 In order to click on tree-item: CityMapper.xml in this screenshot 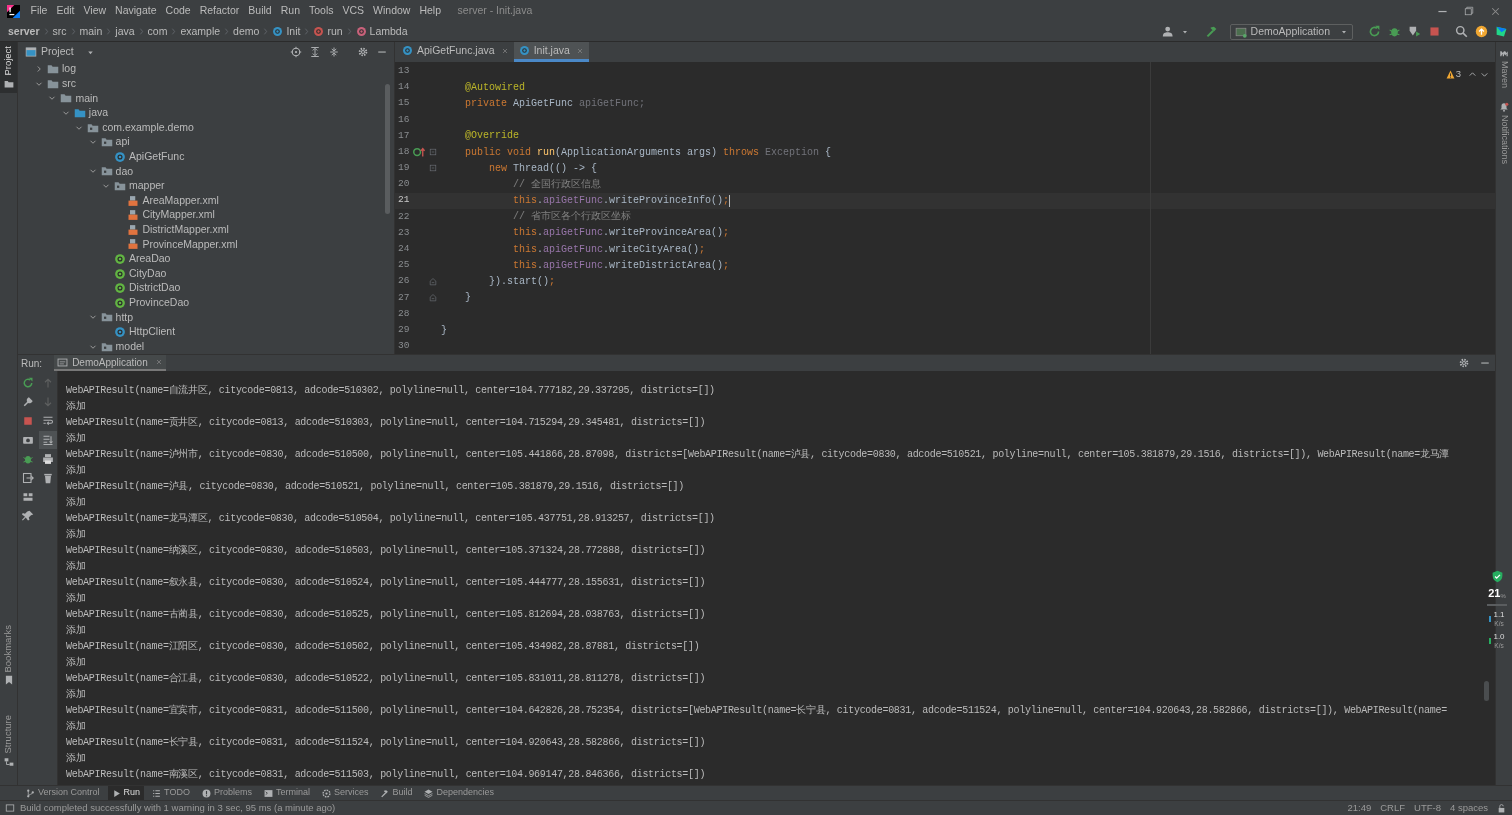, I will do `click(178, 215)`.